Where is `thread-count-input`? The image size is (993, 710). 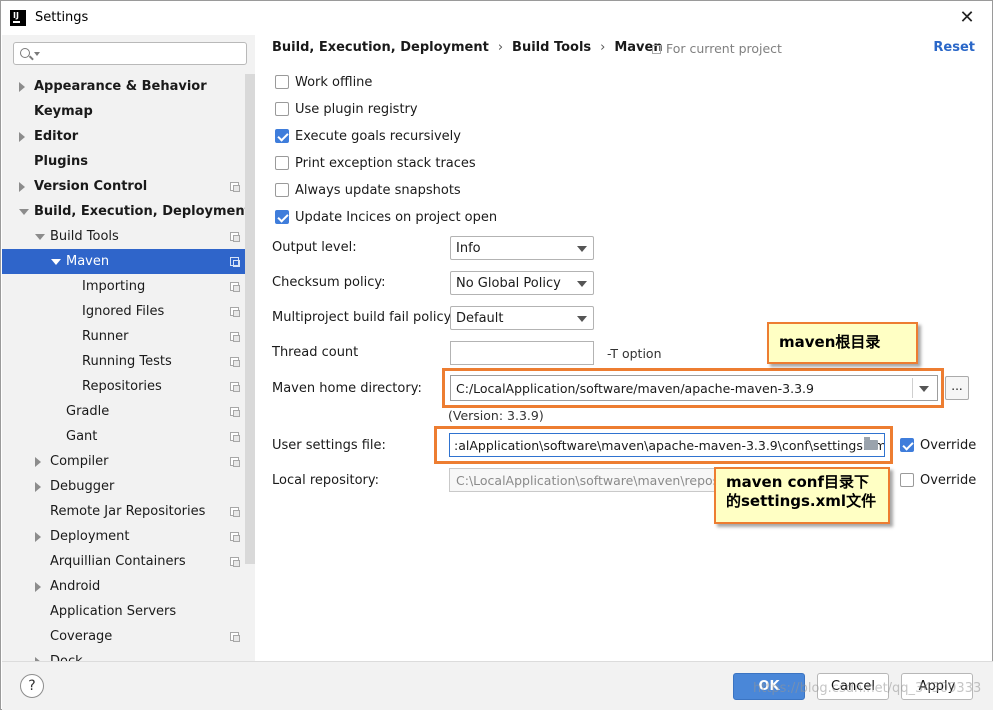
thread-count-input is located at coordinates (522, 353).